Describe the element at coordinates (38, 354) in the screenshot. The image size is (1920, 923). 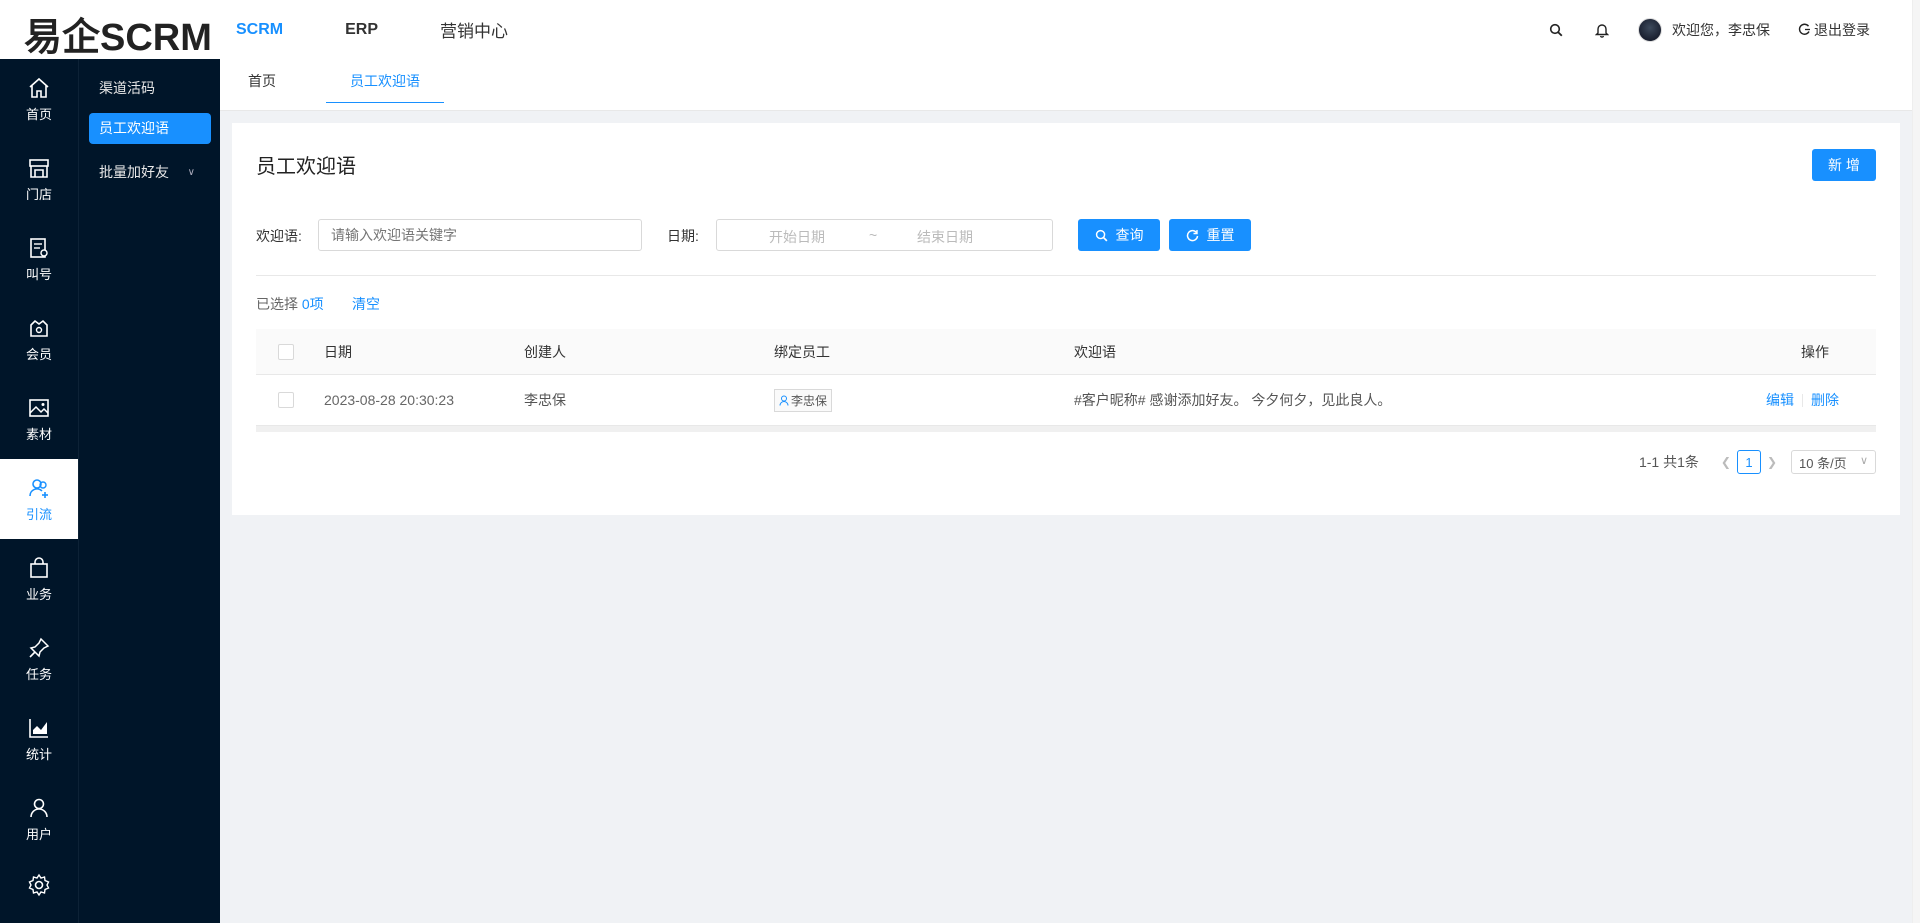
I see `sidebar-label: 会员` at that location.